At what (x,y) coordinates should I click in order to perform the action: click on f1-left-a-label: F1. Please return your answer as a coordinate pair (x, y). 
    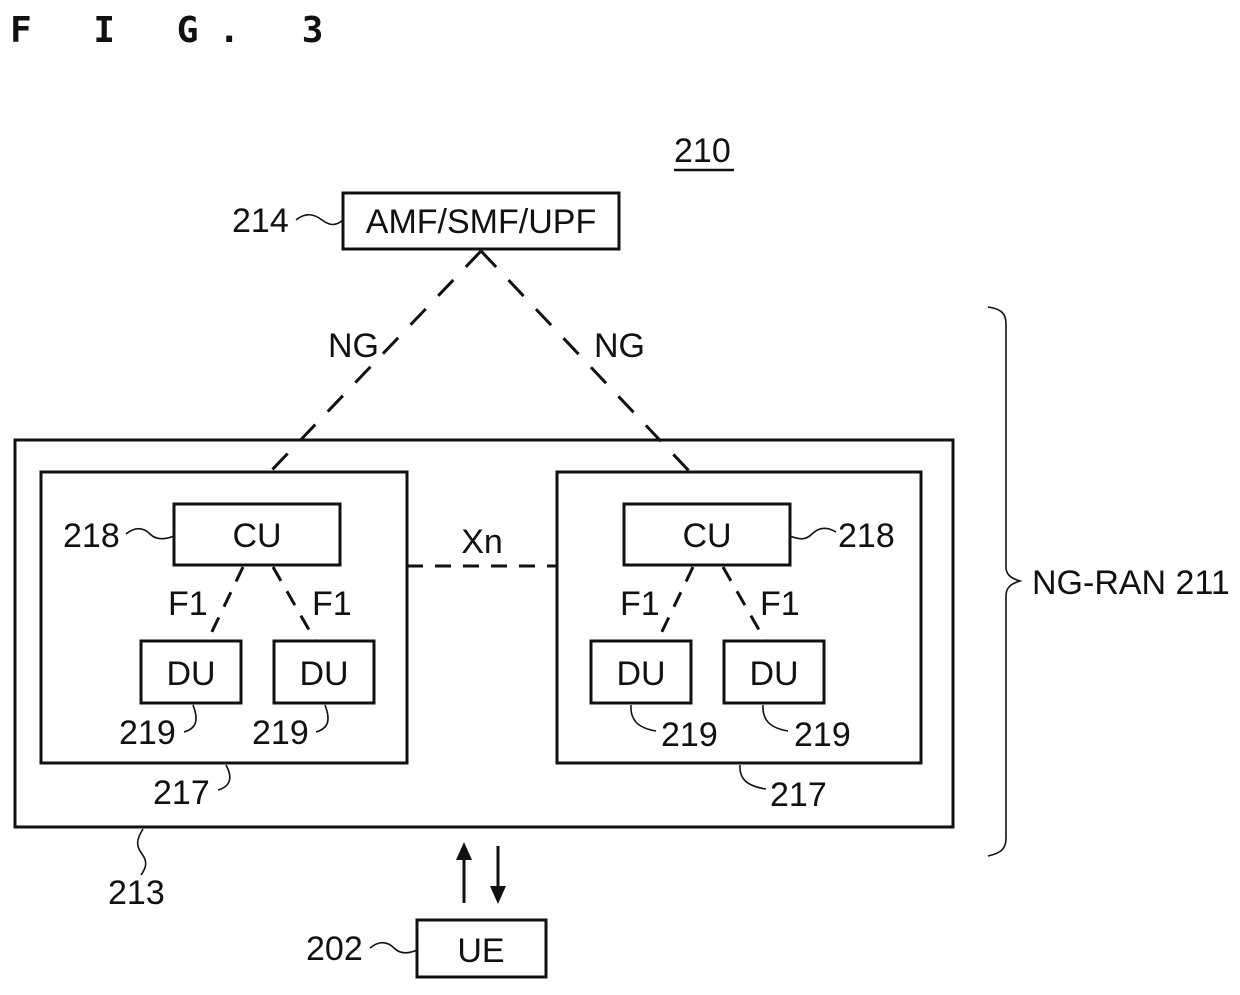
    Looking at the image, I should click on (188, 604).